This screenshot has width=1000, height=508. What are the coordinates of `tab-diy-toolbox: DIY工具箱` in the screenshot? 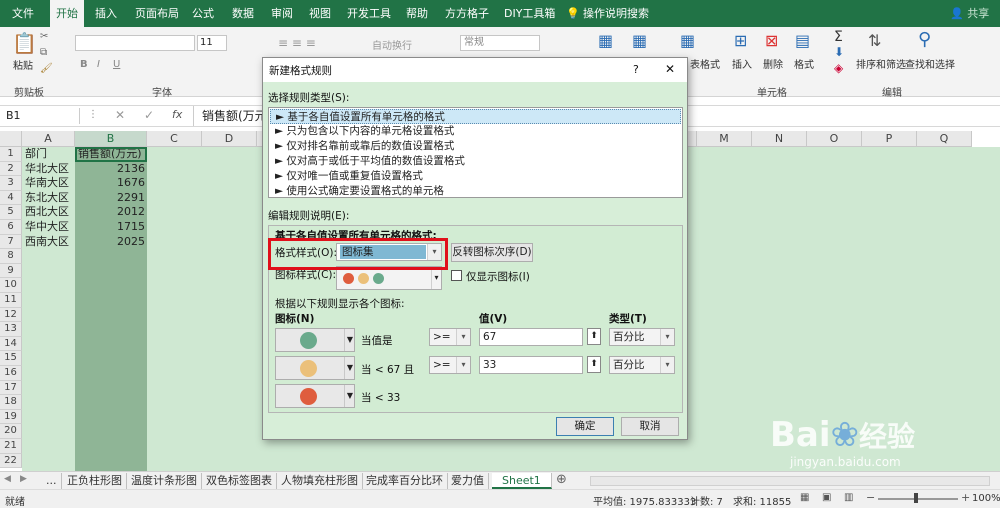 It's located at (529, 13).